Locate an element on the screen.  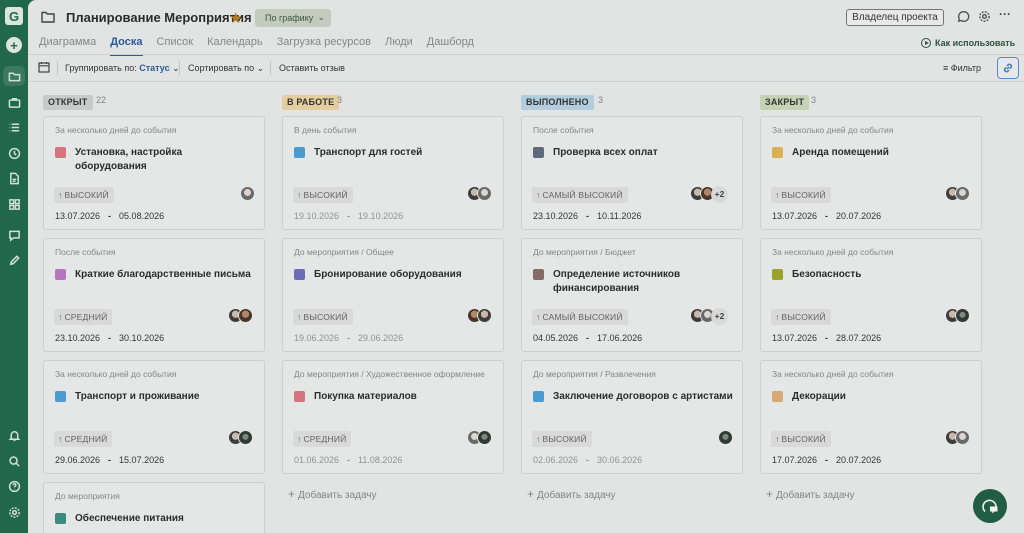
tab-diagram: Диаграмма is located at coordinates (67, 44).